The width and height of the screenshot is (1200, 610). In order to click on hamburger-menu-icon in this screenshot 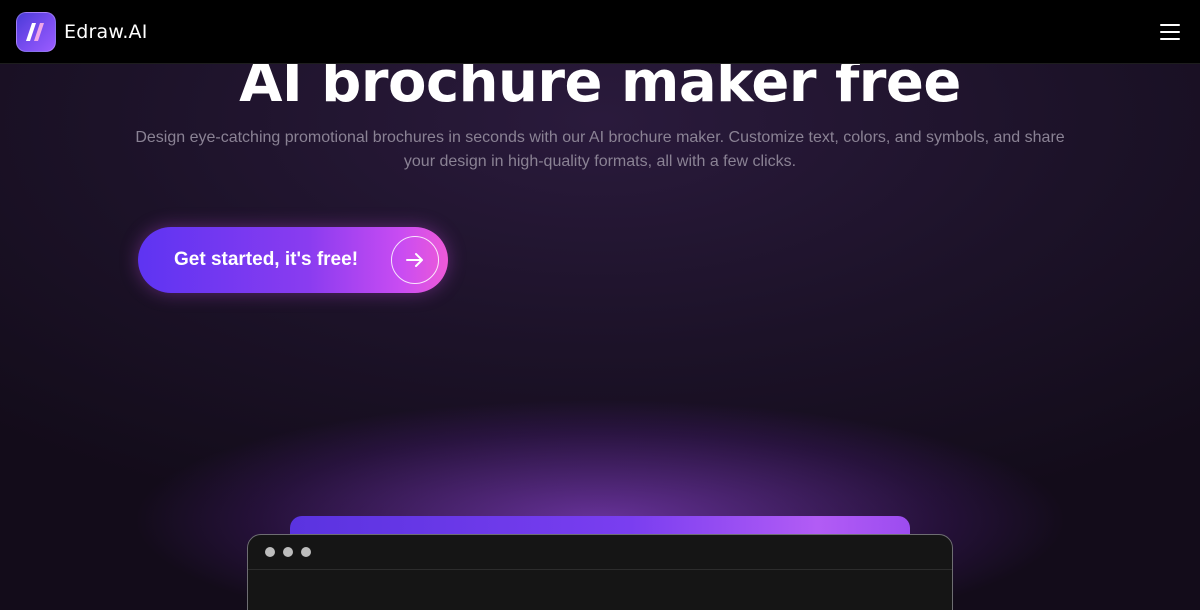, I will do `click(1172, 32)`.